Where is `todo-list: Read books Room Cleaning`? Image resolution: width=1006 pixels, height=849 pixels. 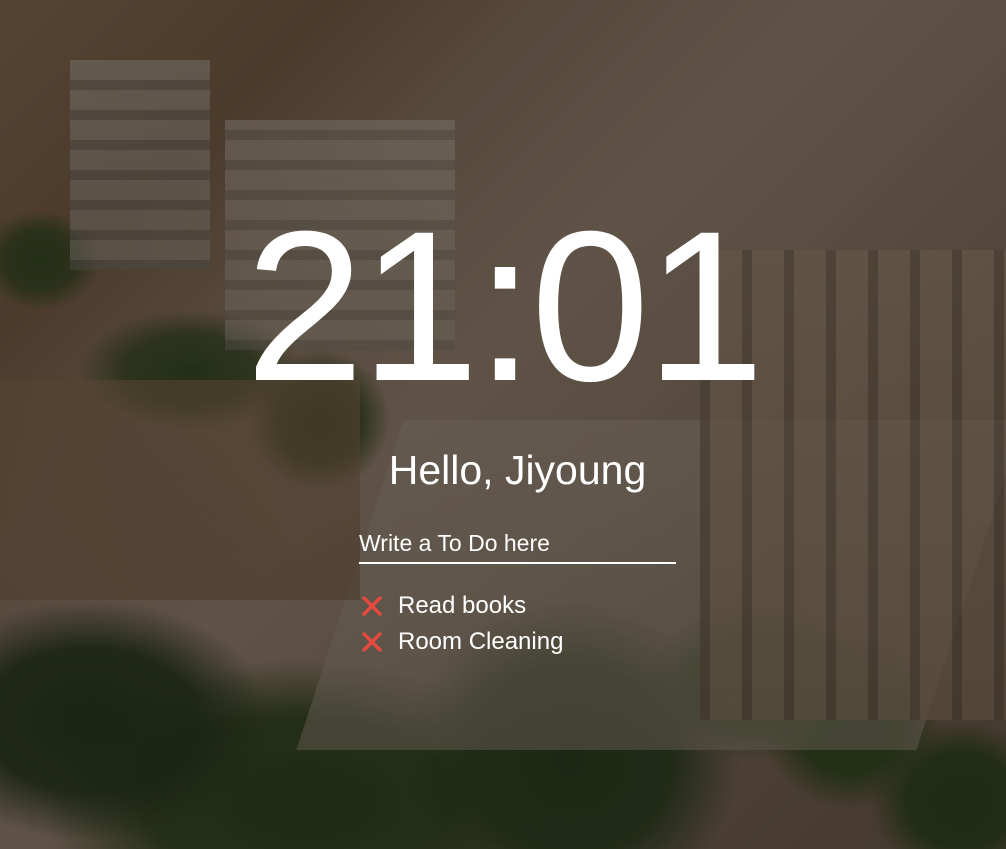
todo-list: Read books Room Cleaning is located at coordinates (460, 624).